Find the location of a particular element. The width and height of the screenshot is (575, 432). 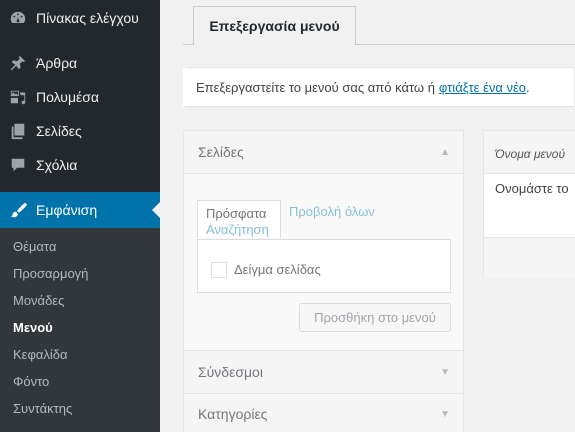

sidebar-item-appearance: Εμφάνιση is located at coordinates (80, 210).